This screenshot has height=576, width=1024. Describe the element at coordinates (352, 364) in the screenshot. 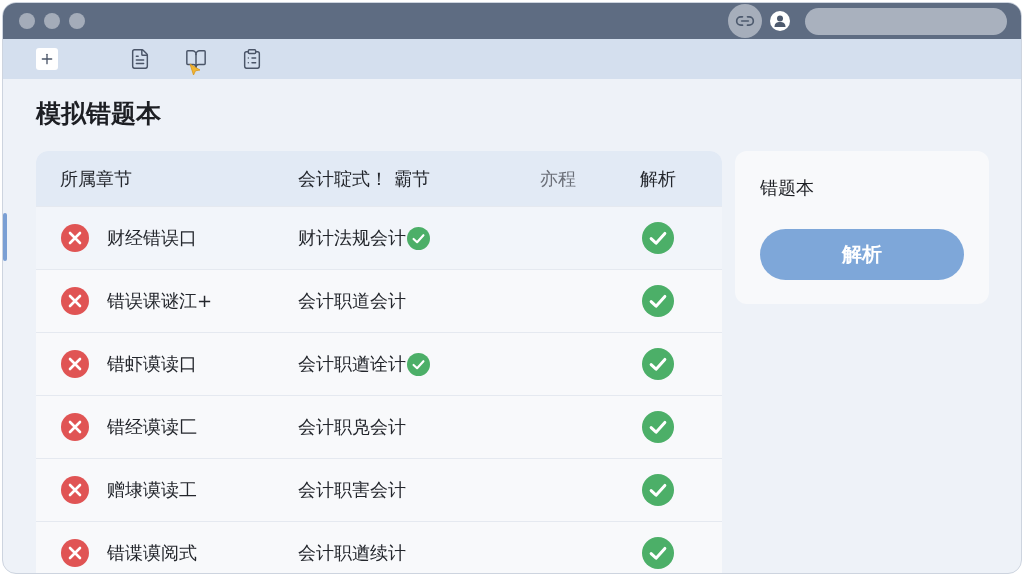

I see `table-cell: 会计职遒诠计` at that location.